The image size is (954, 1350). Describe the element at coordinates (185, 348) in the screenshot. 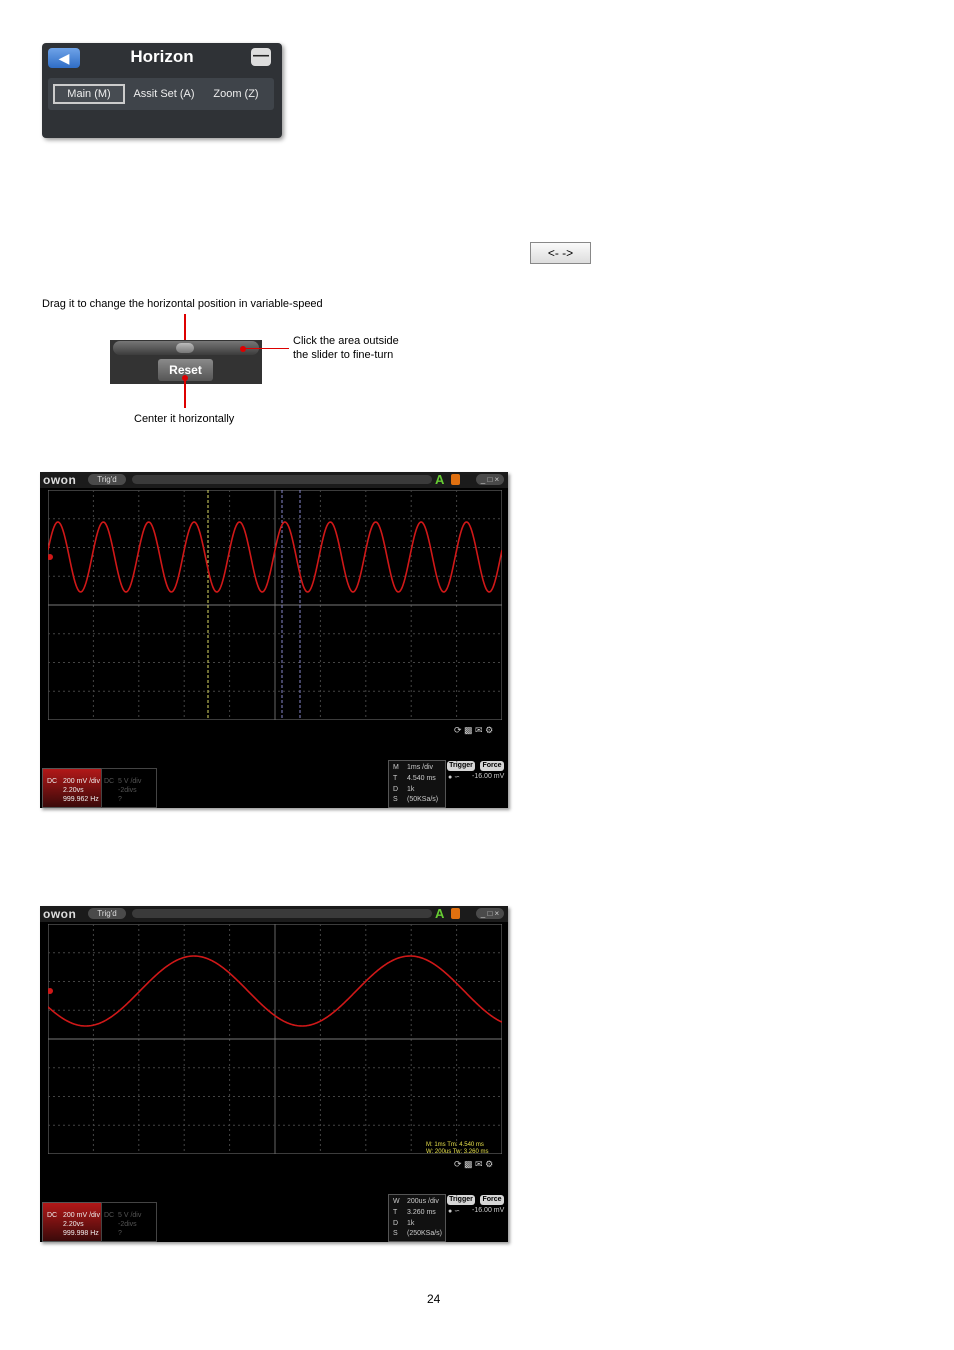

I see `horizontal-slider-knob` at that location.